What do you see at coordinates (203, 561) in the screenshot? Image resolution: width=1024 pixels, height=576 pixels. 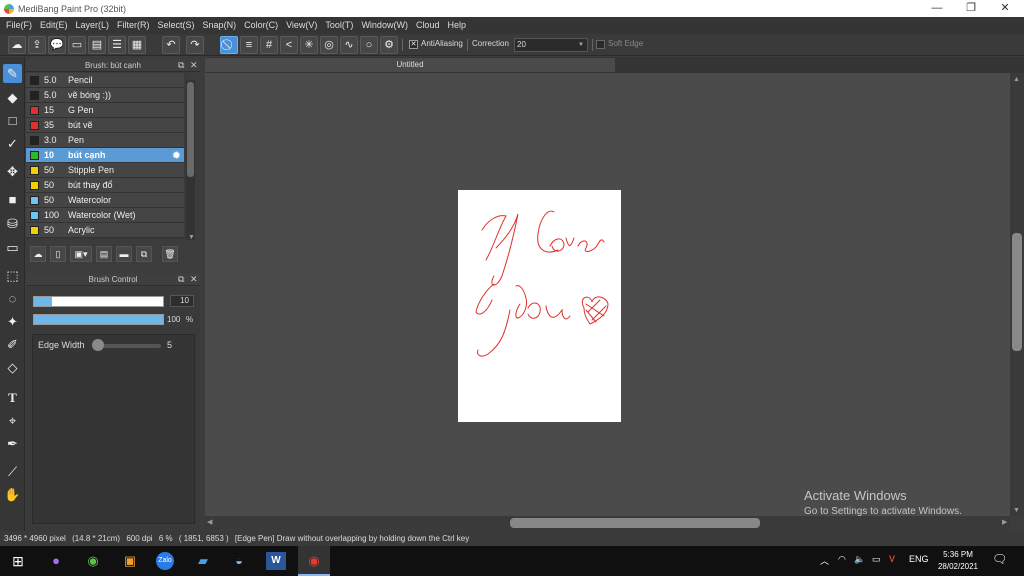 I see `explorer-app-icon: ▰` at bounding box center [203, 561].